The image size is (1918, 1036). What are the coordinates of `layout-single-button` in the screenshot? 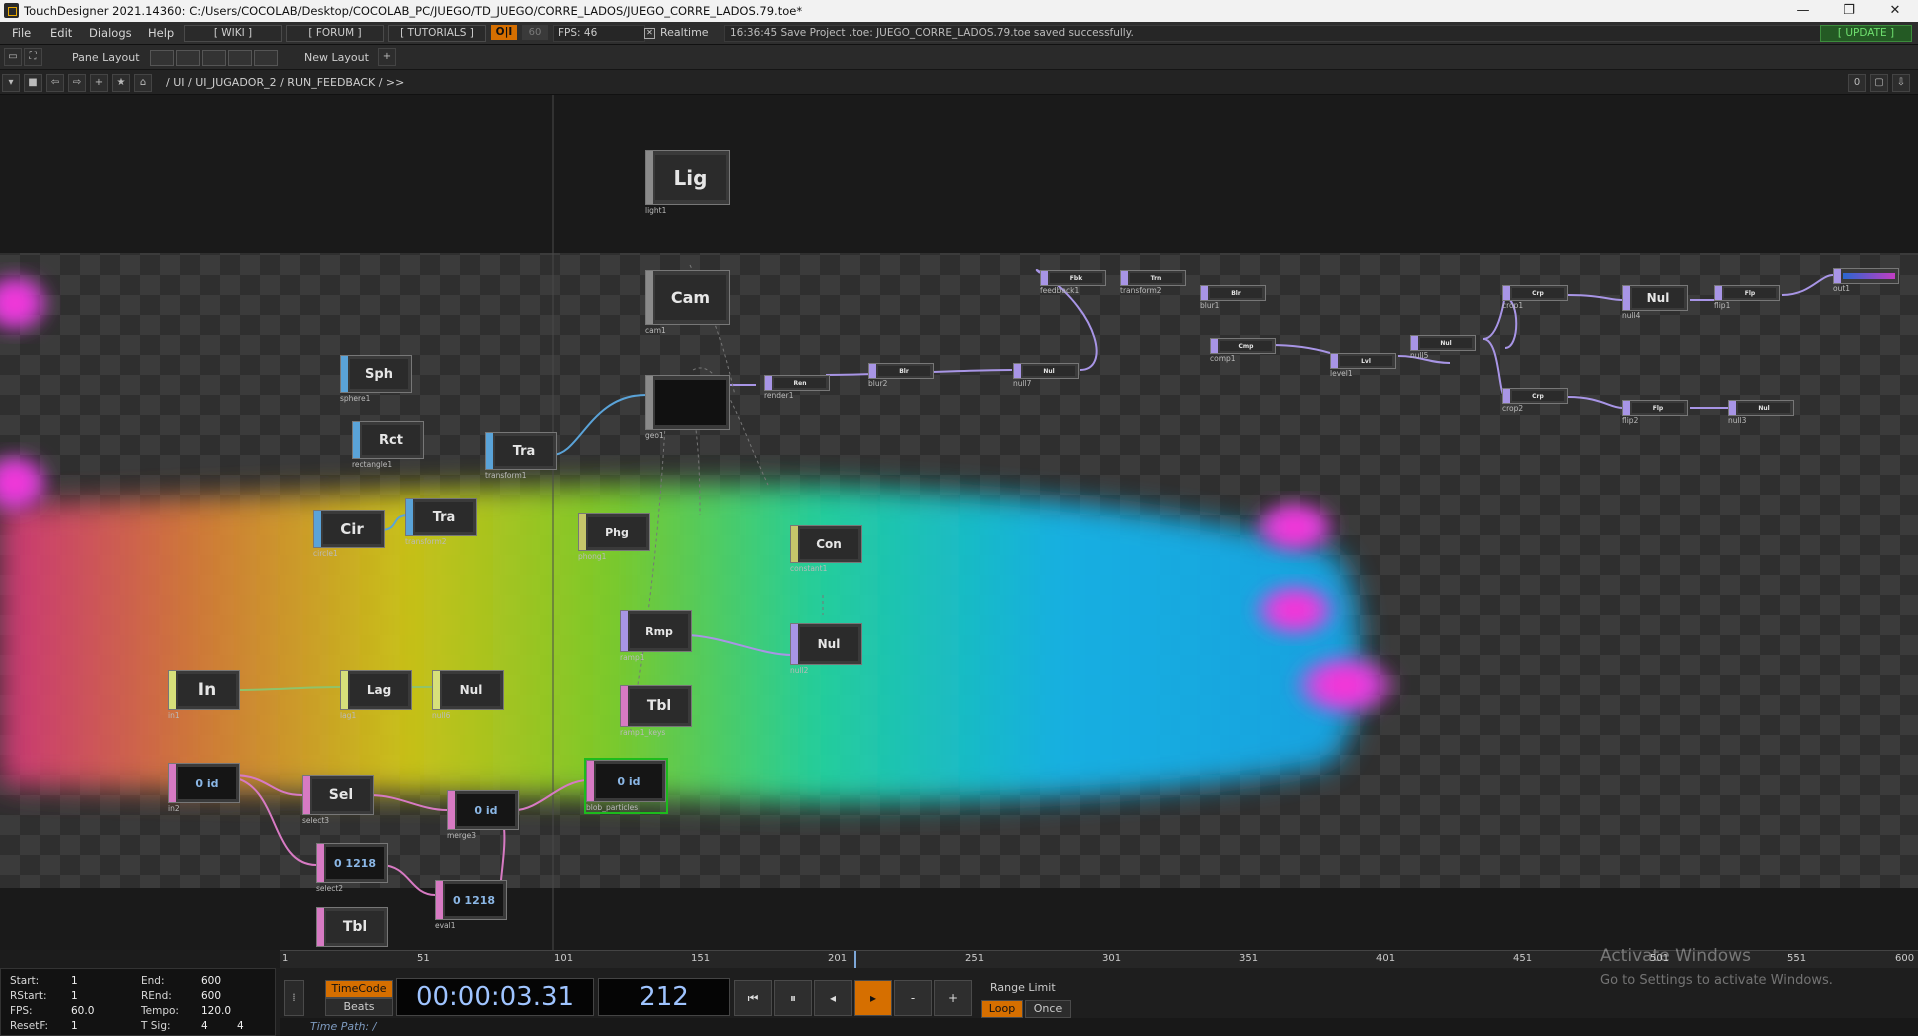 It's located at (162, 58).